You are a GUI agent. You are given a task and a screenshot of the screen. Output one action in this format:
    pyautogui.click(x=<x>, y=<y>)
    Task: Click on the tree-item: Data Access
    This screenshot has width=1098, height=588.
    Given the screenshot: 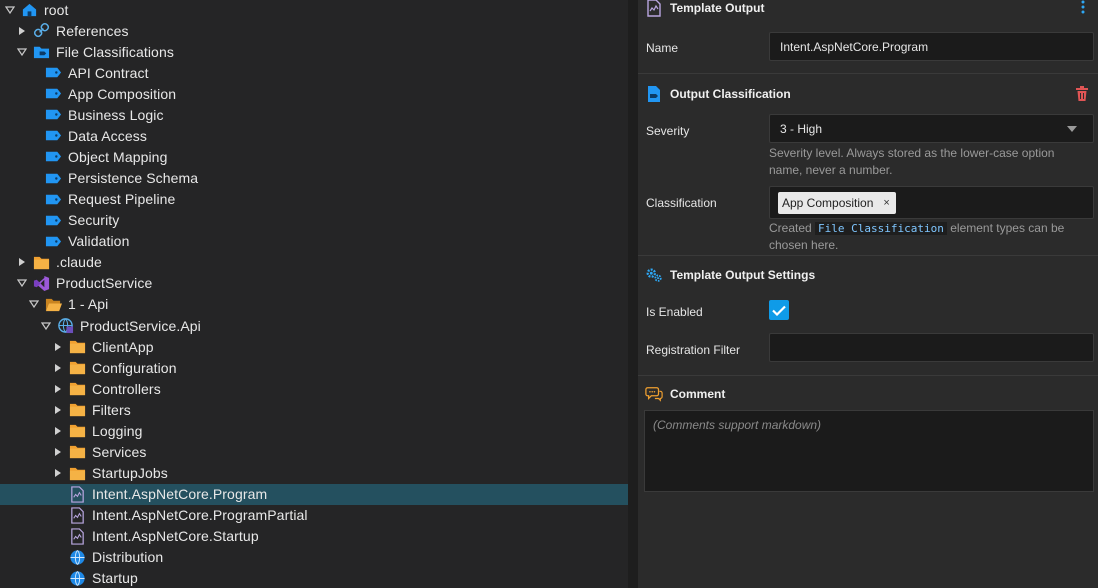 What is the action you would take?
    pyautogui.click(x=314, y=135)
    